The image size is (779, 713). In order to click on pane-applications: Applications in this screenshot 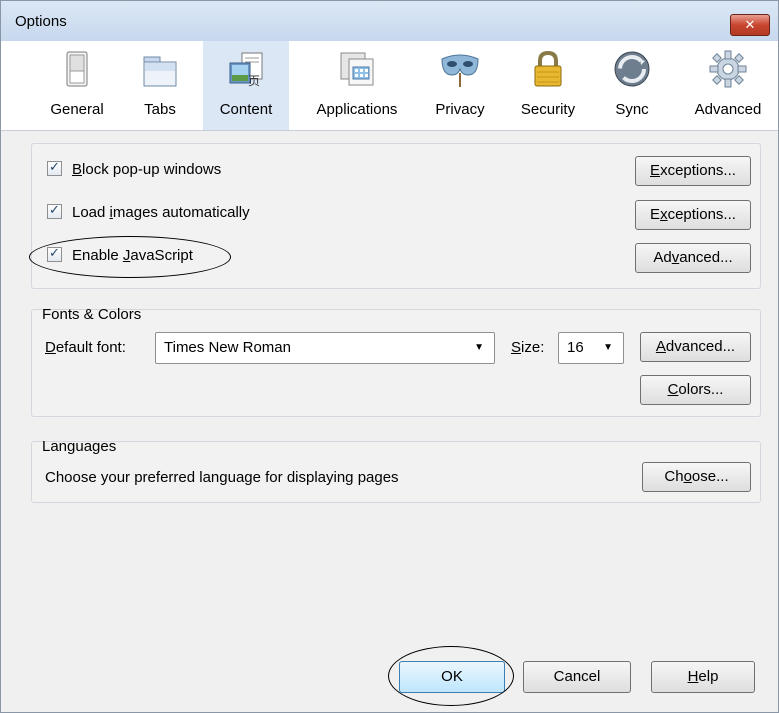, I will do `click(357, 85)`.